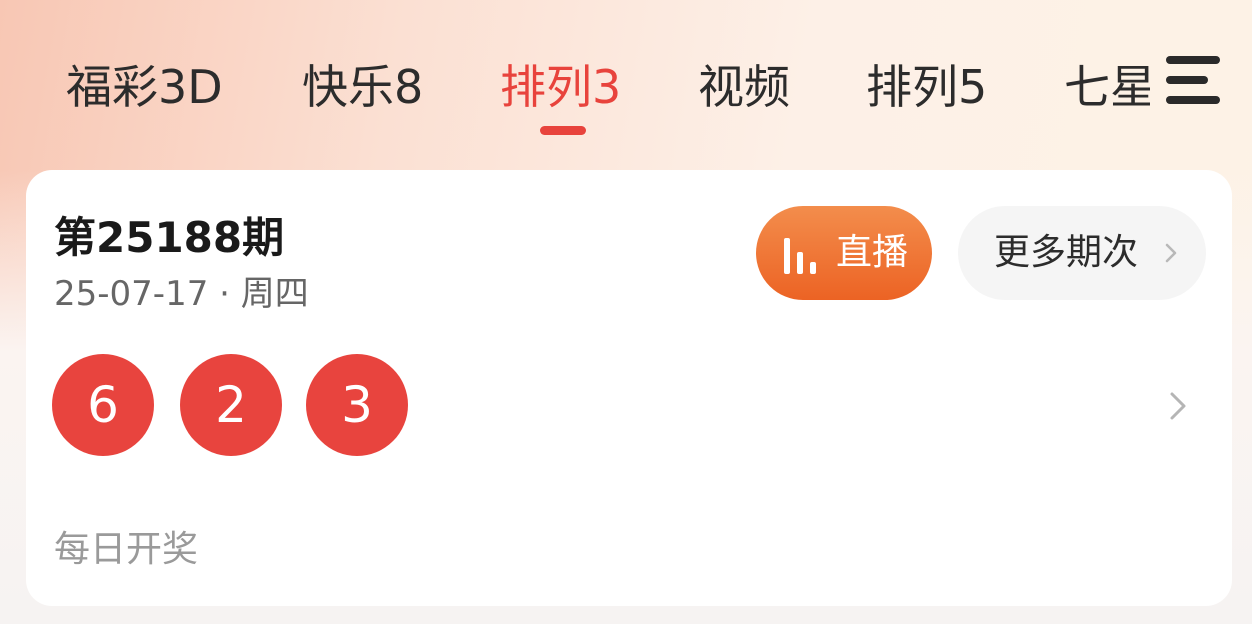 Image resolution: width=1252 pixels, height=624 pixels. Describe the element at coordinates (362, 87) in the screenshot. I see `tab-kuaile-8: 快乐8` at that location.